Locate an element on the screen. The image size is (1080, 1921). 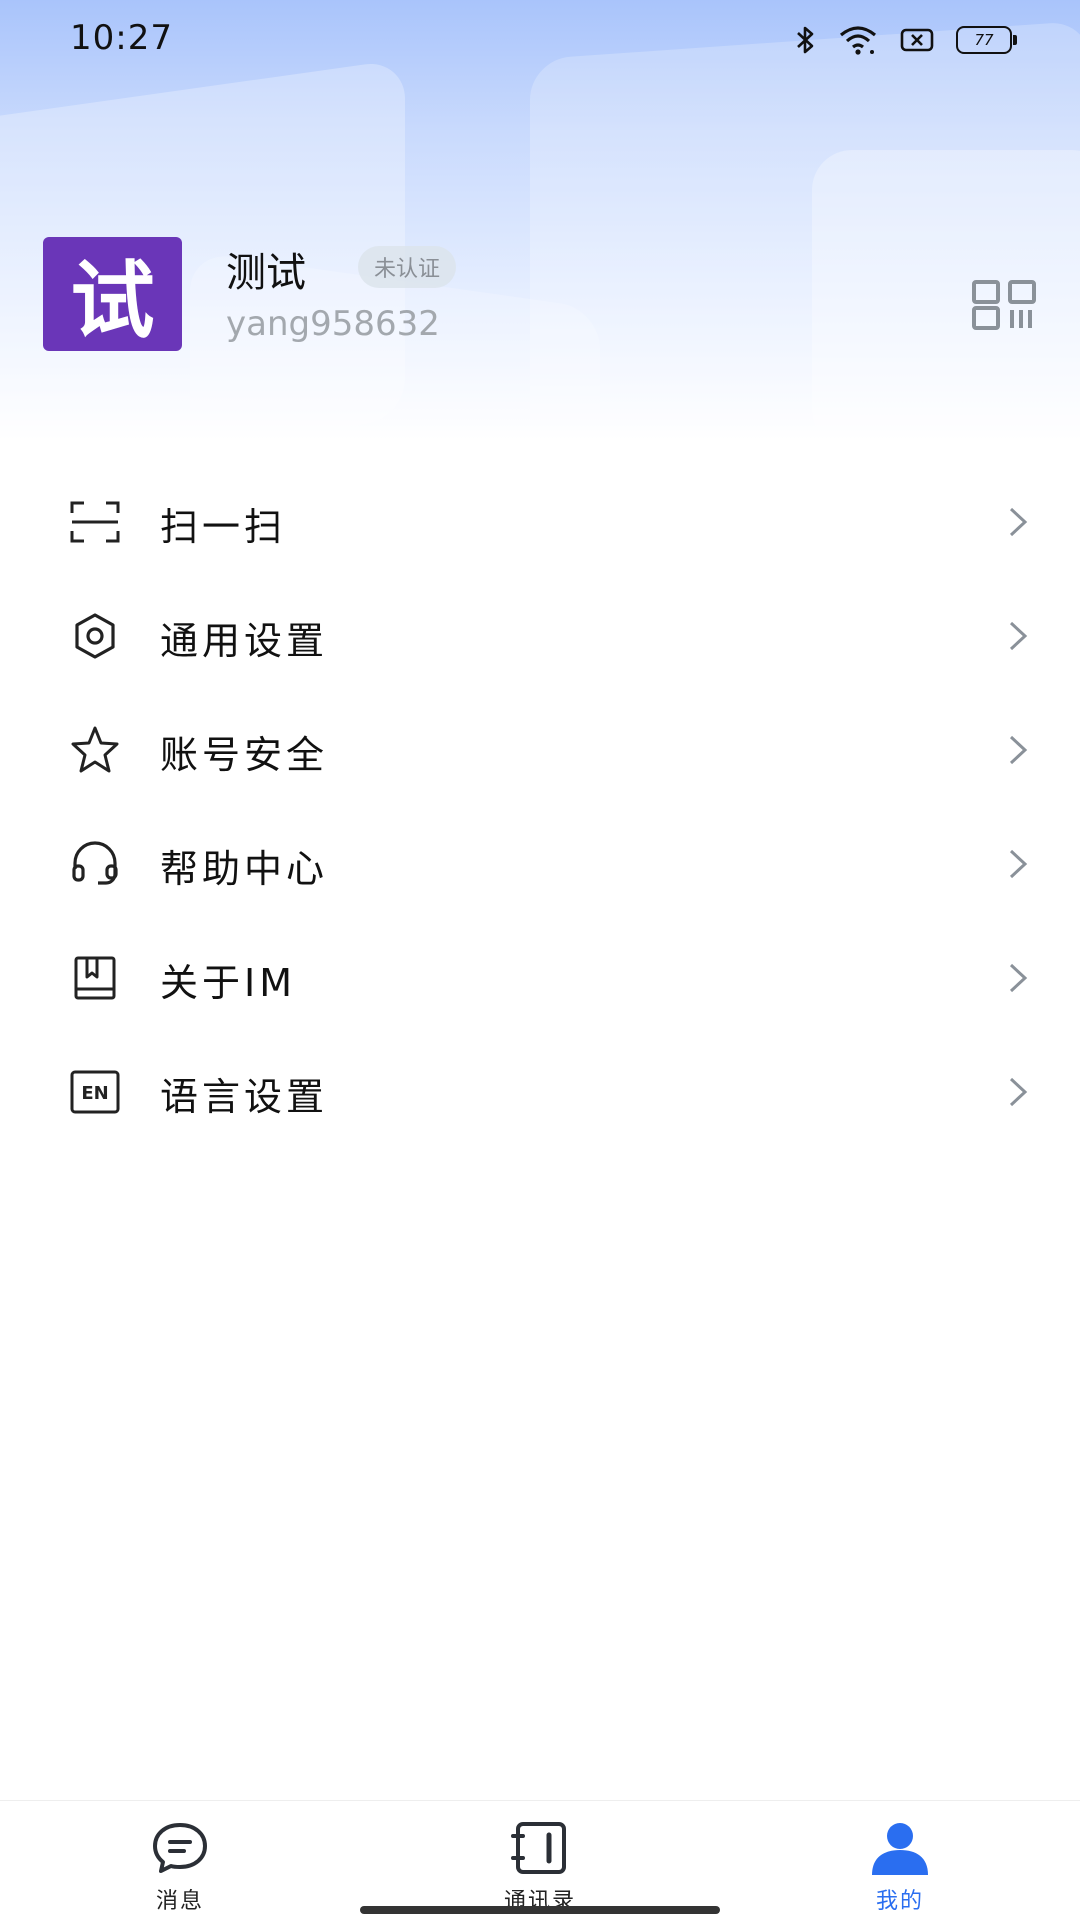
user-id: yang958632 is located at coordinates (333, 324).